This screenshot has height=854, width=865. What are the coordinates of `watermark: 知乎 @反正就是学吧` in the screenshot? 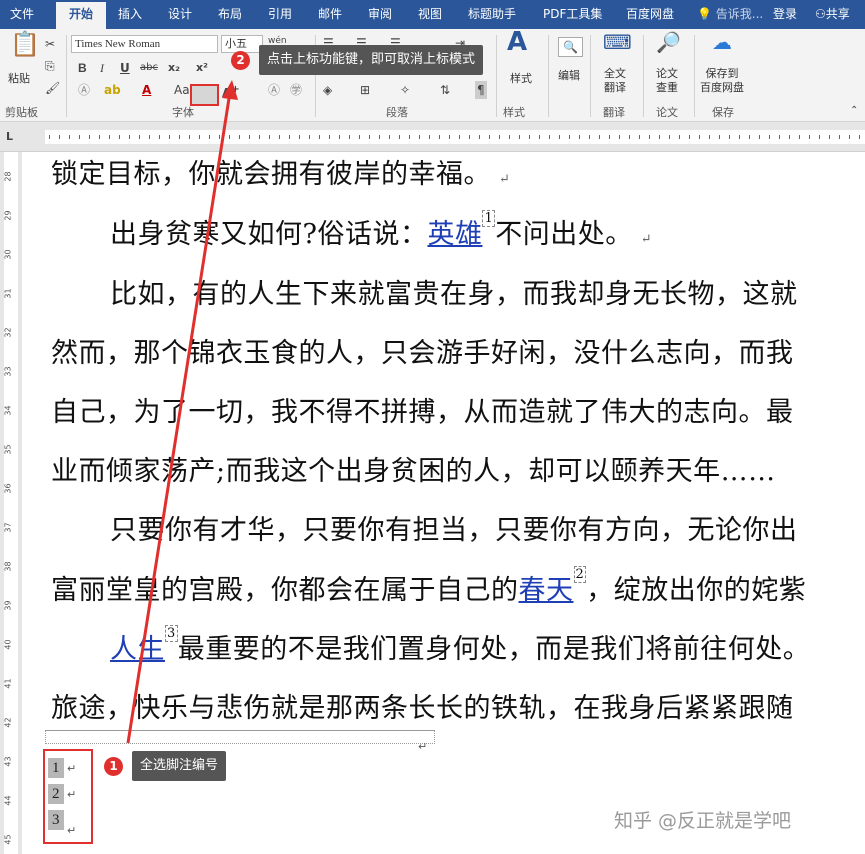 It's located at (703, 821).